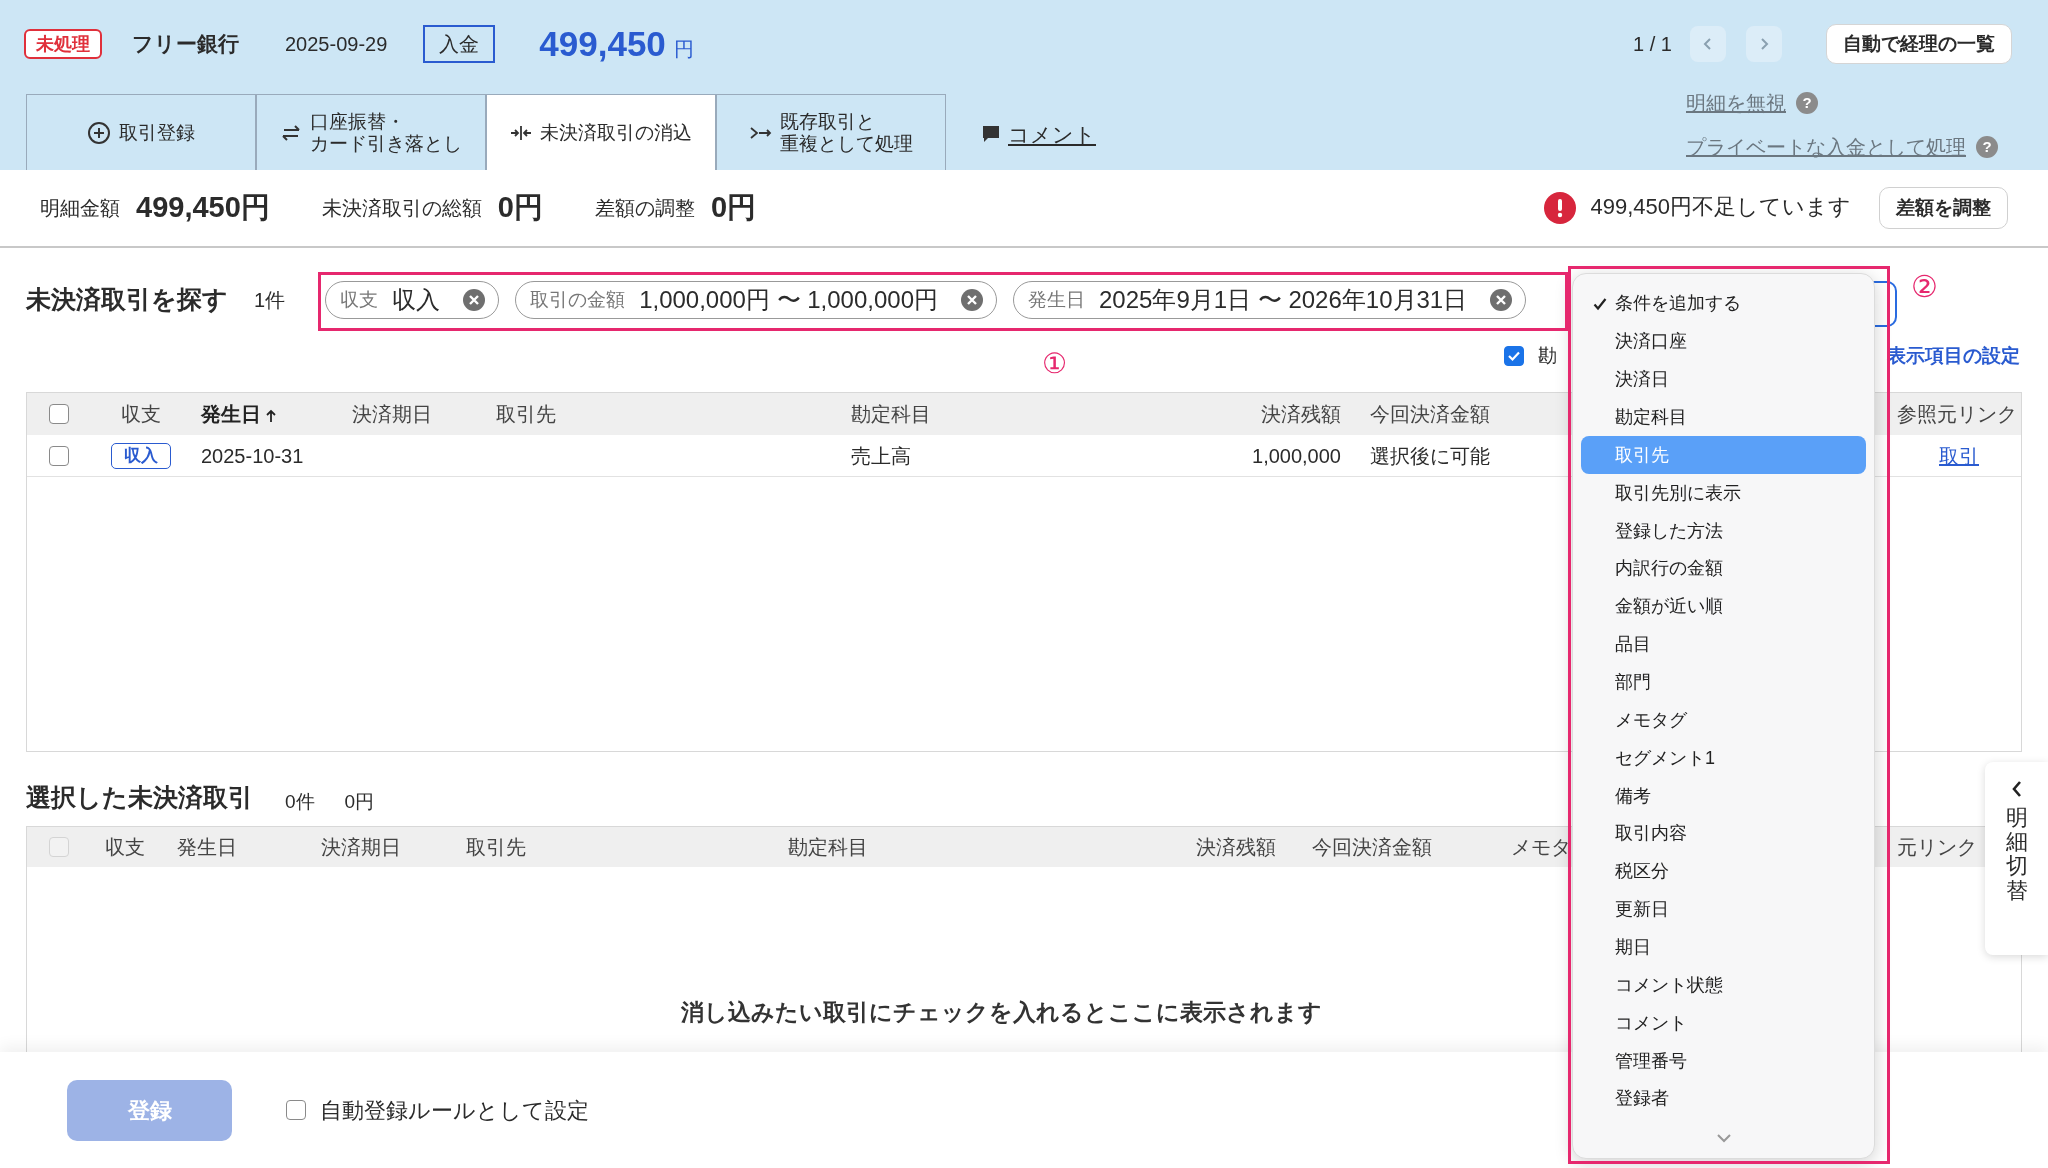 The width and height of the screenshot is (2048, 1168). I want to click on next-button, so click(1764, 44).